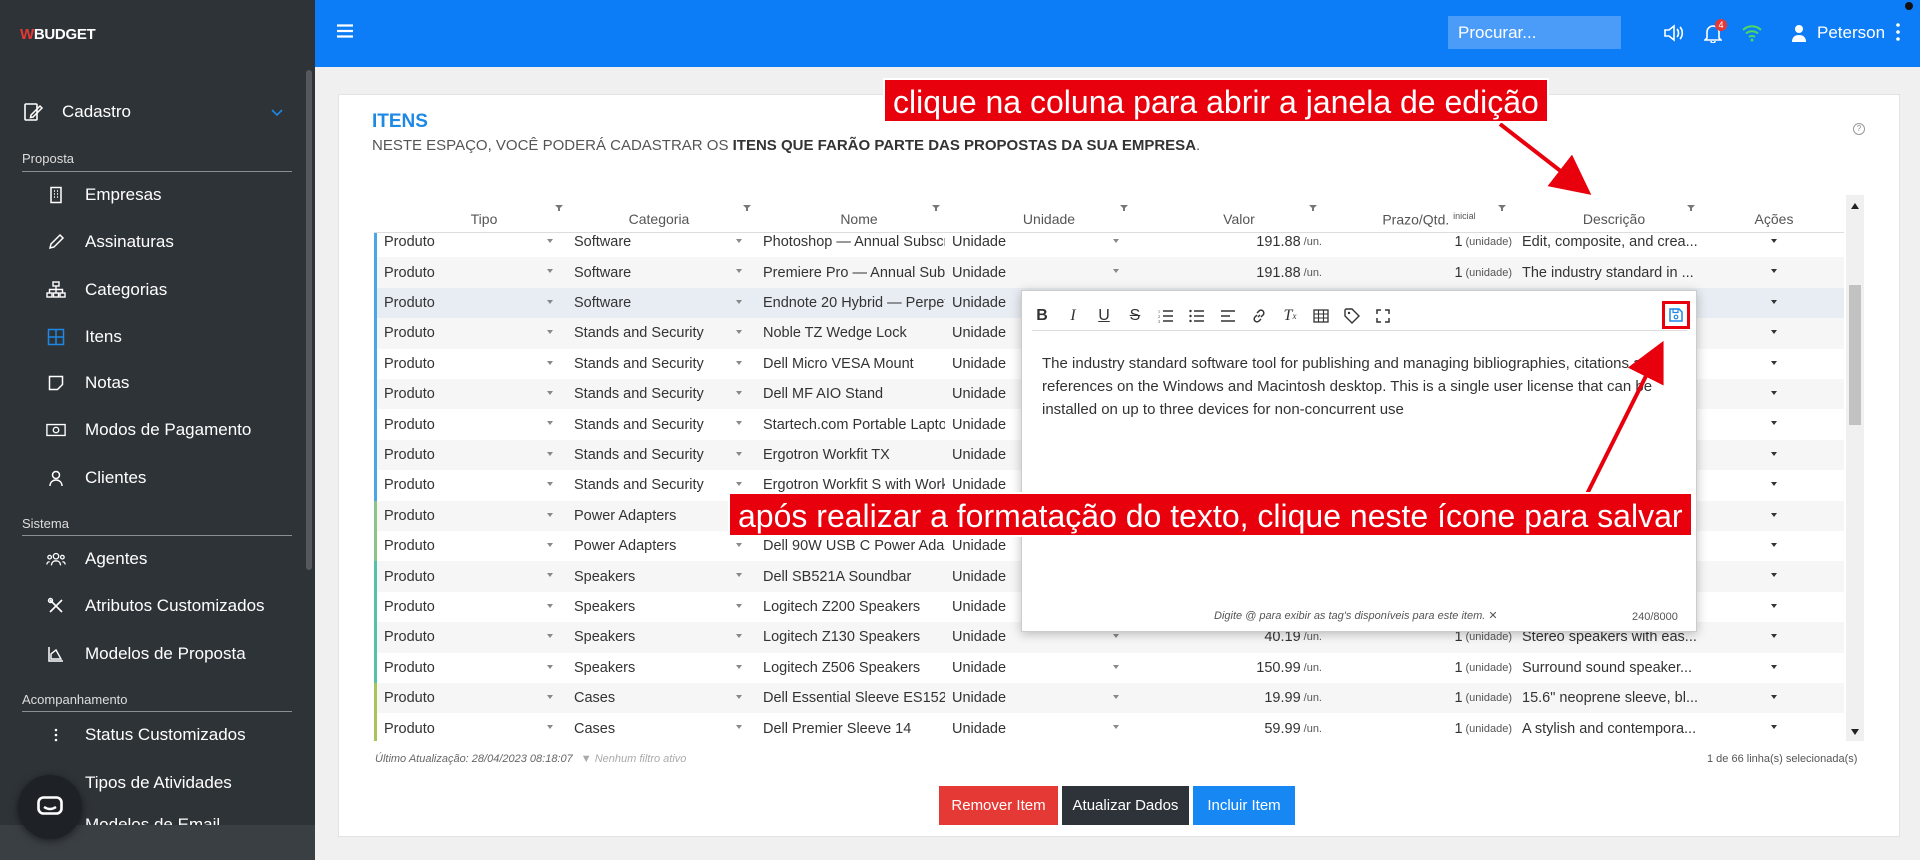 This screenshot has width=1920, height=860. What do you see at coordinates (58, 34) in the screenshot?
I see `app-logo: WBUDGET` at bounding box center [58, 34].